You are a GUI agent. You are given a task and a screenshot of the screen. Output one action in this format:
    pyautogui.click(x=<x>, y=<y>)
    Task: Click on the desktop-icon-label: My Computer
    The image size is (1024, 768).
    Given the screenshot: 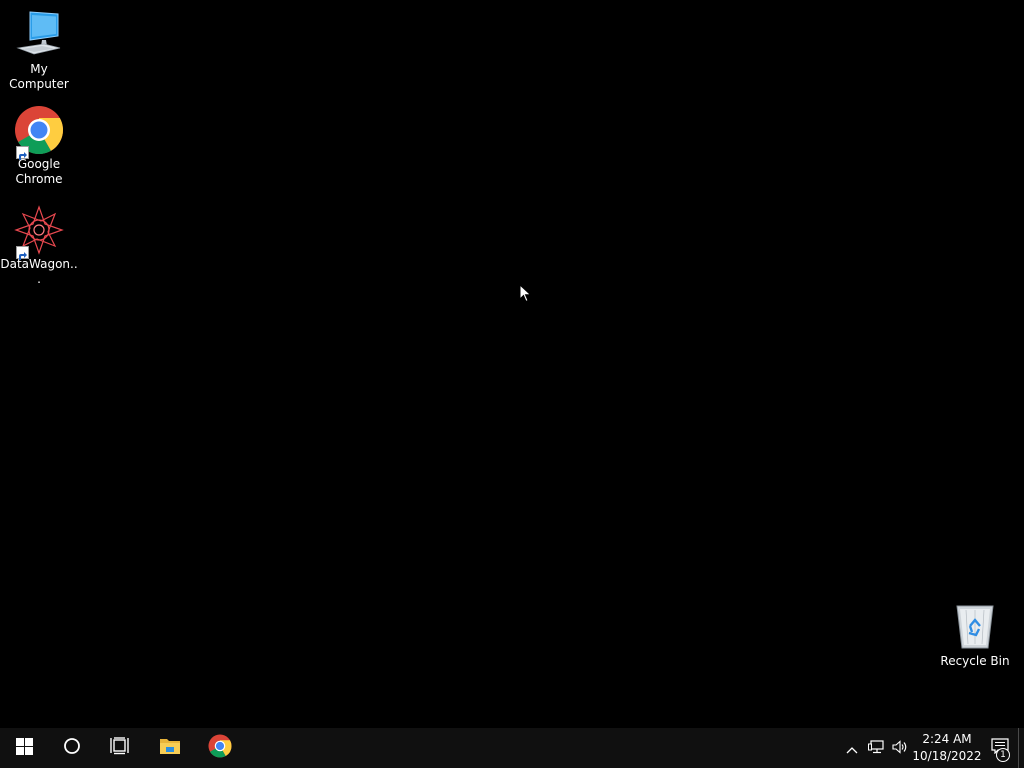 What is the action you would take?
    pyautogui.click(x=39, y=76)
    